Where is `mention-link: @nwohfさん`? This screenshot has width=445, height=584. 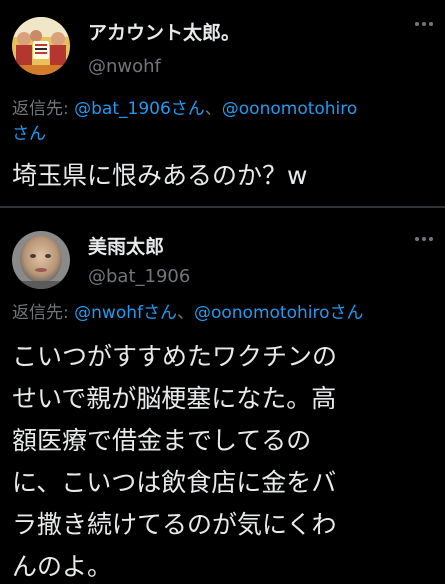
mention-link: @nwohfさん is located at coordinates (125, 313).